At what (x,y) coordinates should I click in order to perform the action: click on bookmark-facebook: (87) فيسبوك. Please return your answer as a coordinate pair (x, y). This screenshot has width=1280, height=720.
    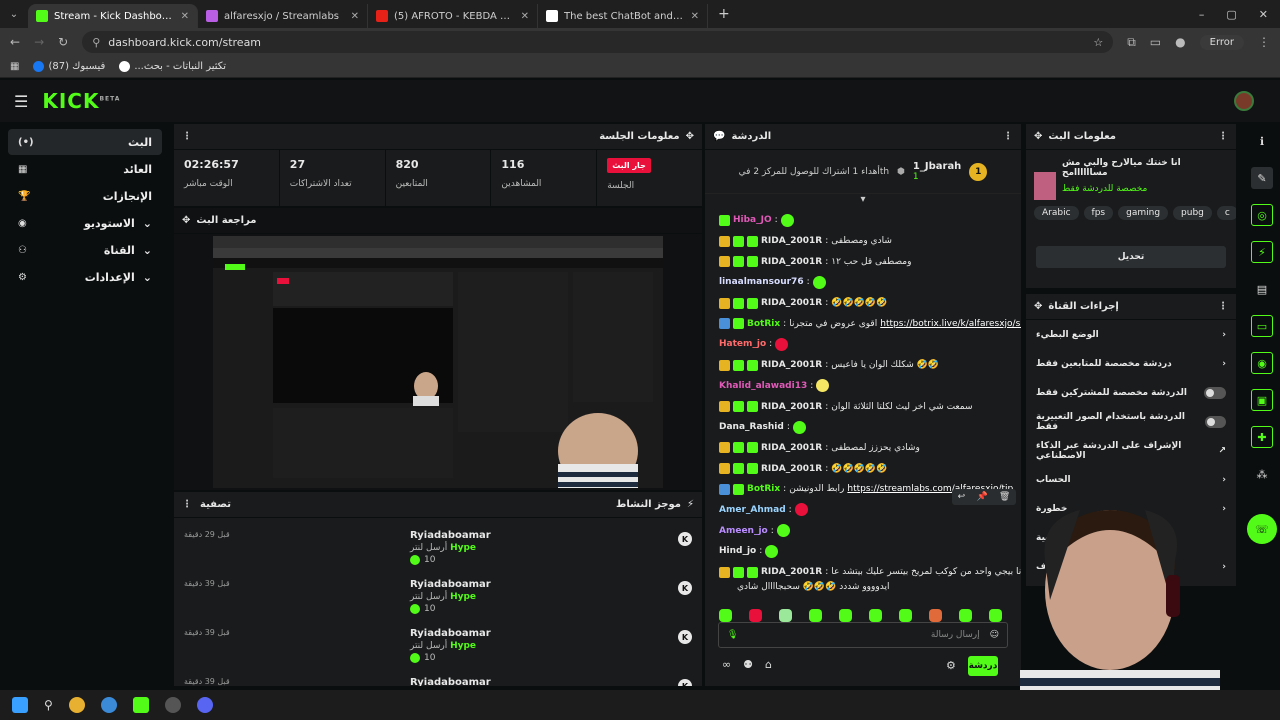
    Looking at the image, I should click on (69, 66).